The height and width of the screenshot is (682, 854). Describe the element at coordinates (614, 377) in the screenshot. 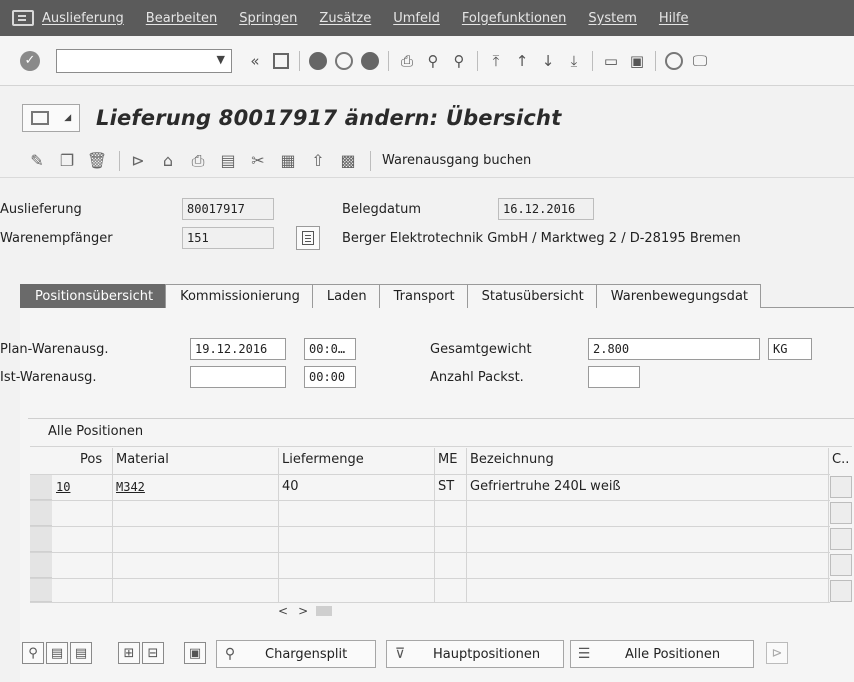

I see `packages-field` at that location.